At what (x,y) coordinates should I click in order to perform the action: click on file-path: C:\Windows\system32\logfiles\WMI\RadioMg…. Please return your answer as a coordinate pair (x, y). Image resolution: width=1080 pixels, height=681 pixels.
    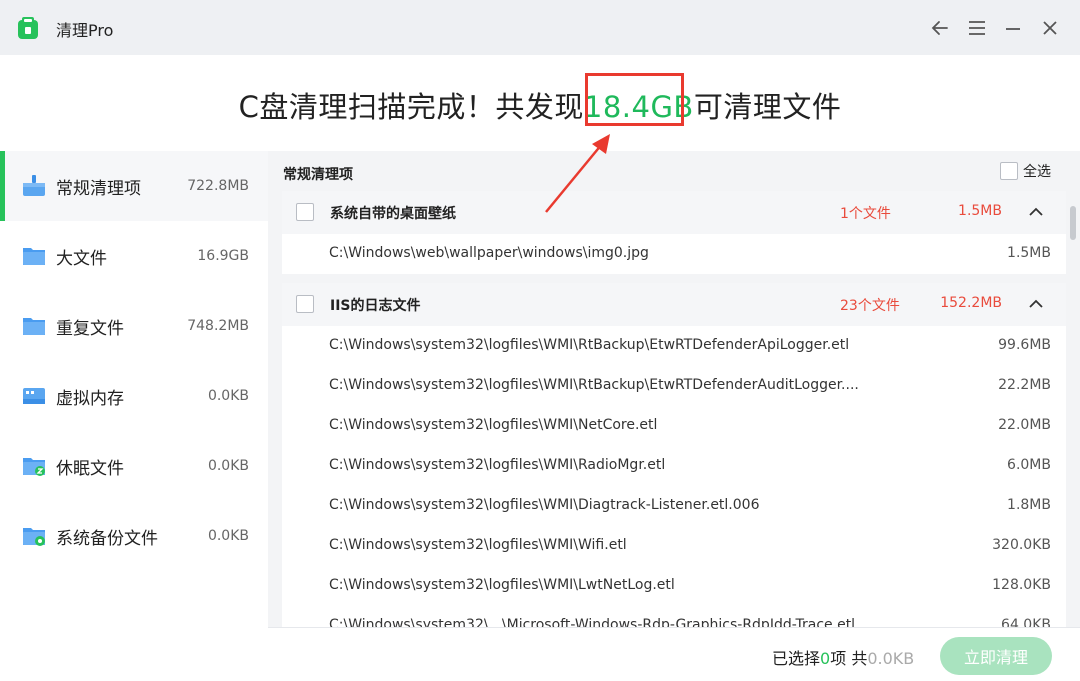
    Looking at the image, I should click on (497, 465).